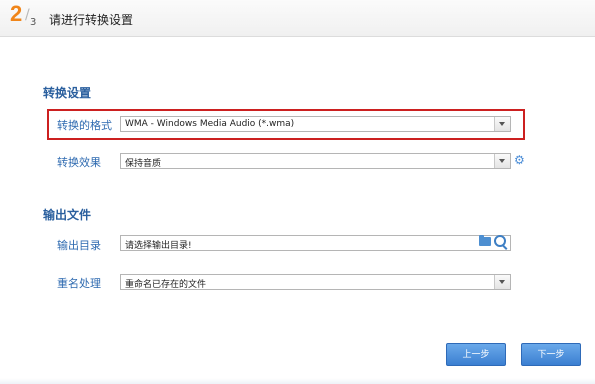 The image size is (595, 384). What do you see at coordinates (33, 22) in the screenshot?
I see `step-total-number: 3` at bounding box center [33, 22].